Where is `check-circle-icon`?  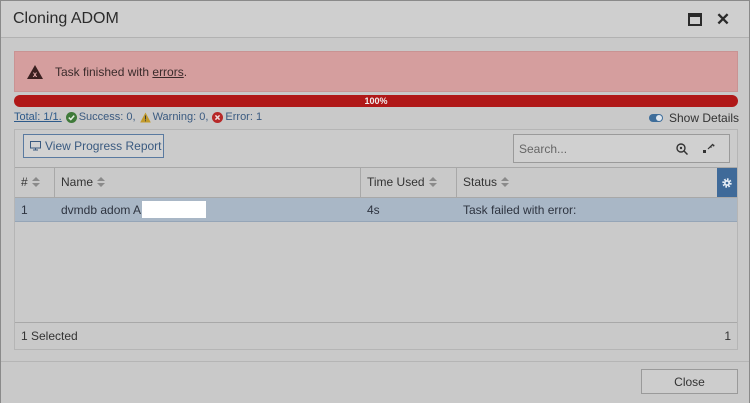
check-circle-icon is located at coordinates (71, 117).